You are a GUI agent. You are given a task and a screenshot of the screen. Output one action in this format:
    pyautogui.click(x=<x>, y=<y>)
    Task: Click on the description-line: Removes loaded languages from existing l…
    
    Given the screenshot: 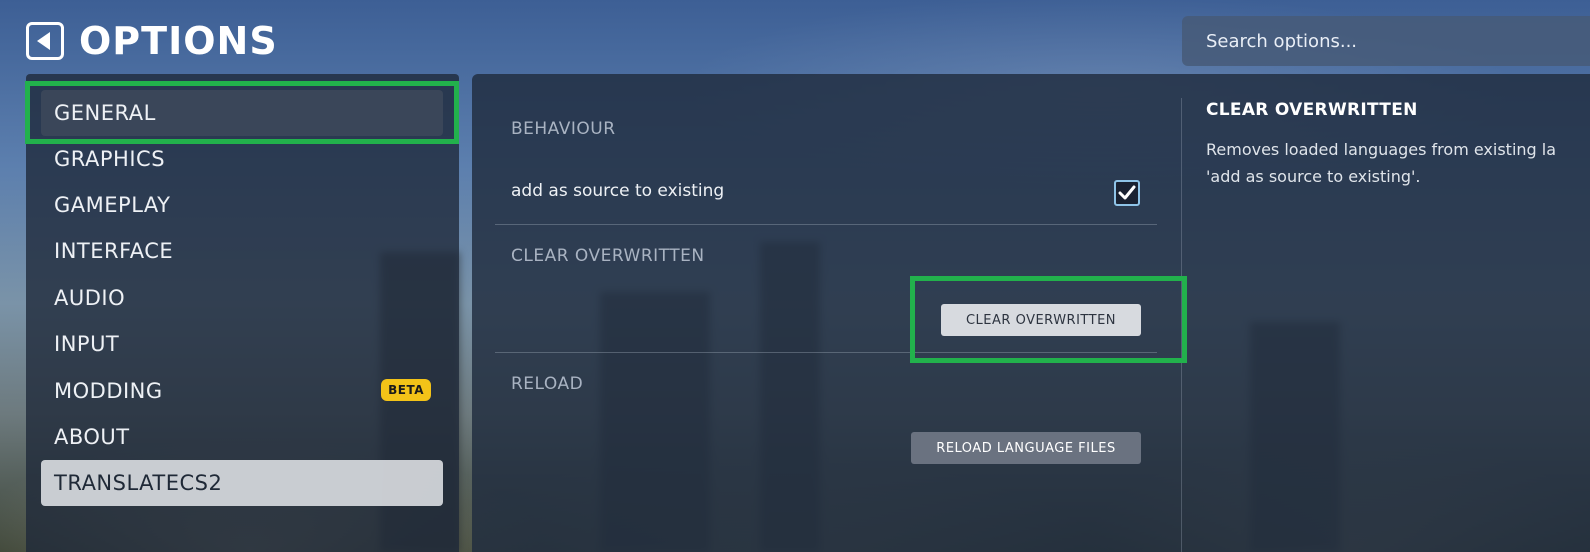 What is the action you would take?
    pyautogui.click(x=1381, y=149)
    